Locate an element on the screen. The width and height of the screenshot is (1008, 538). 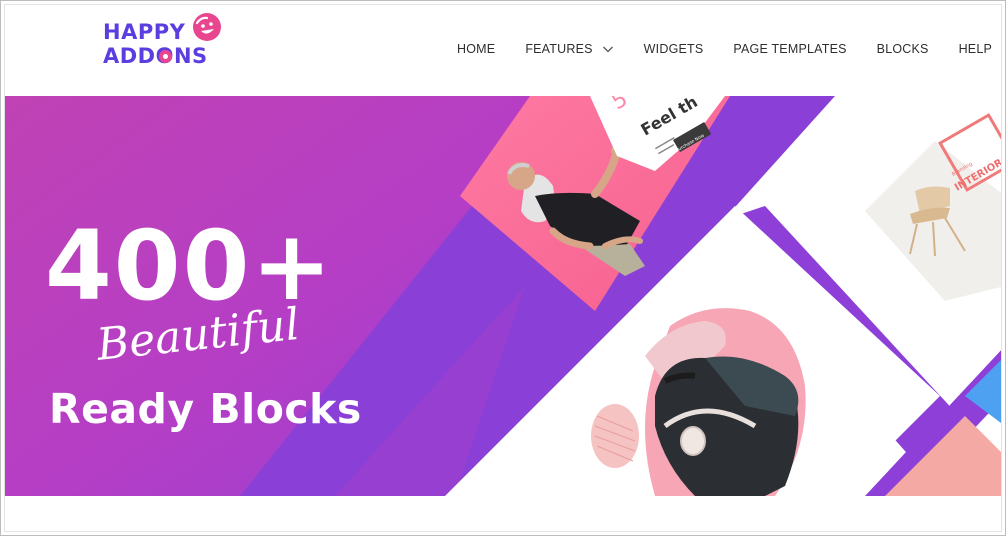
nav-item-home: HOME is located at coordinates (476, 49).